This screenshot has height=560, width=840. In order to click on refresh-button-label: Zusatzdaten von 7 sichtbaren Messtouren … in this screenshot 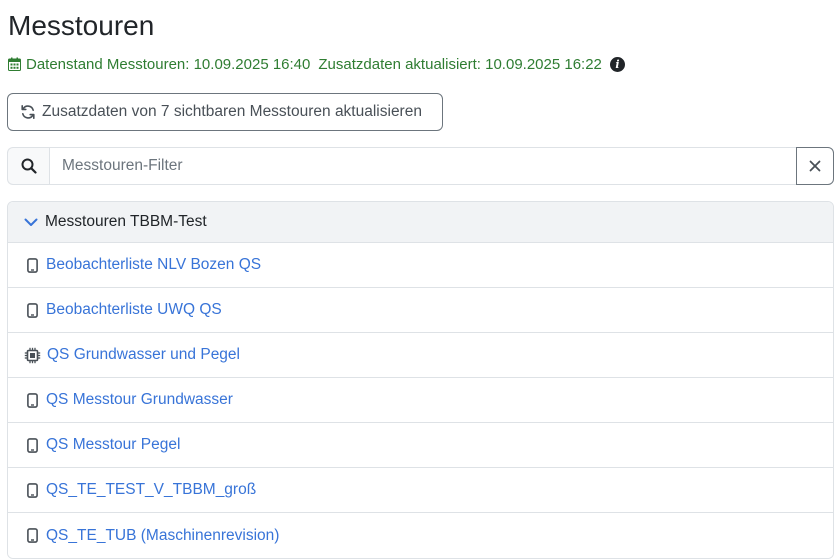, I will do `click(232, 111)`.